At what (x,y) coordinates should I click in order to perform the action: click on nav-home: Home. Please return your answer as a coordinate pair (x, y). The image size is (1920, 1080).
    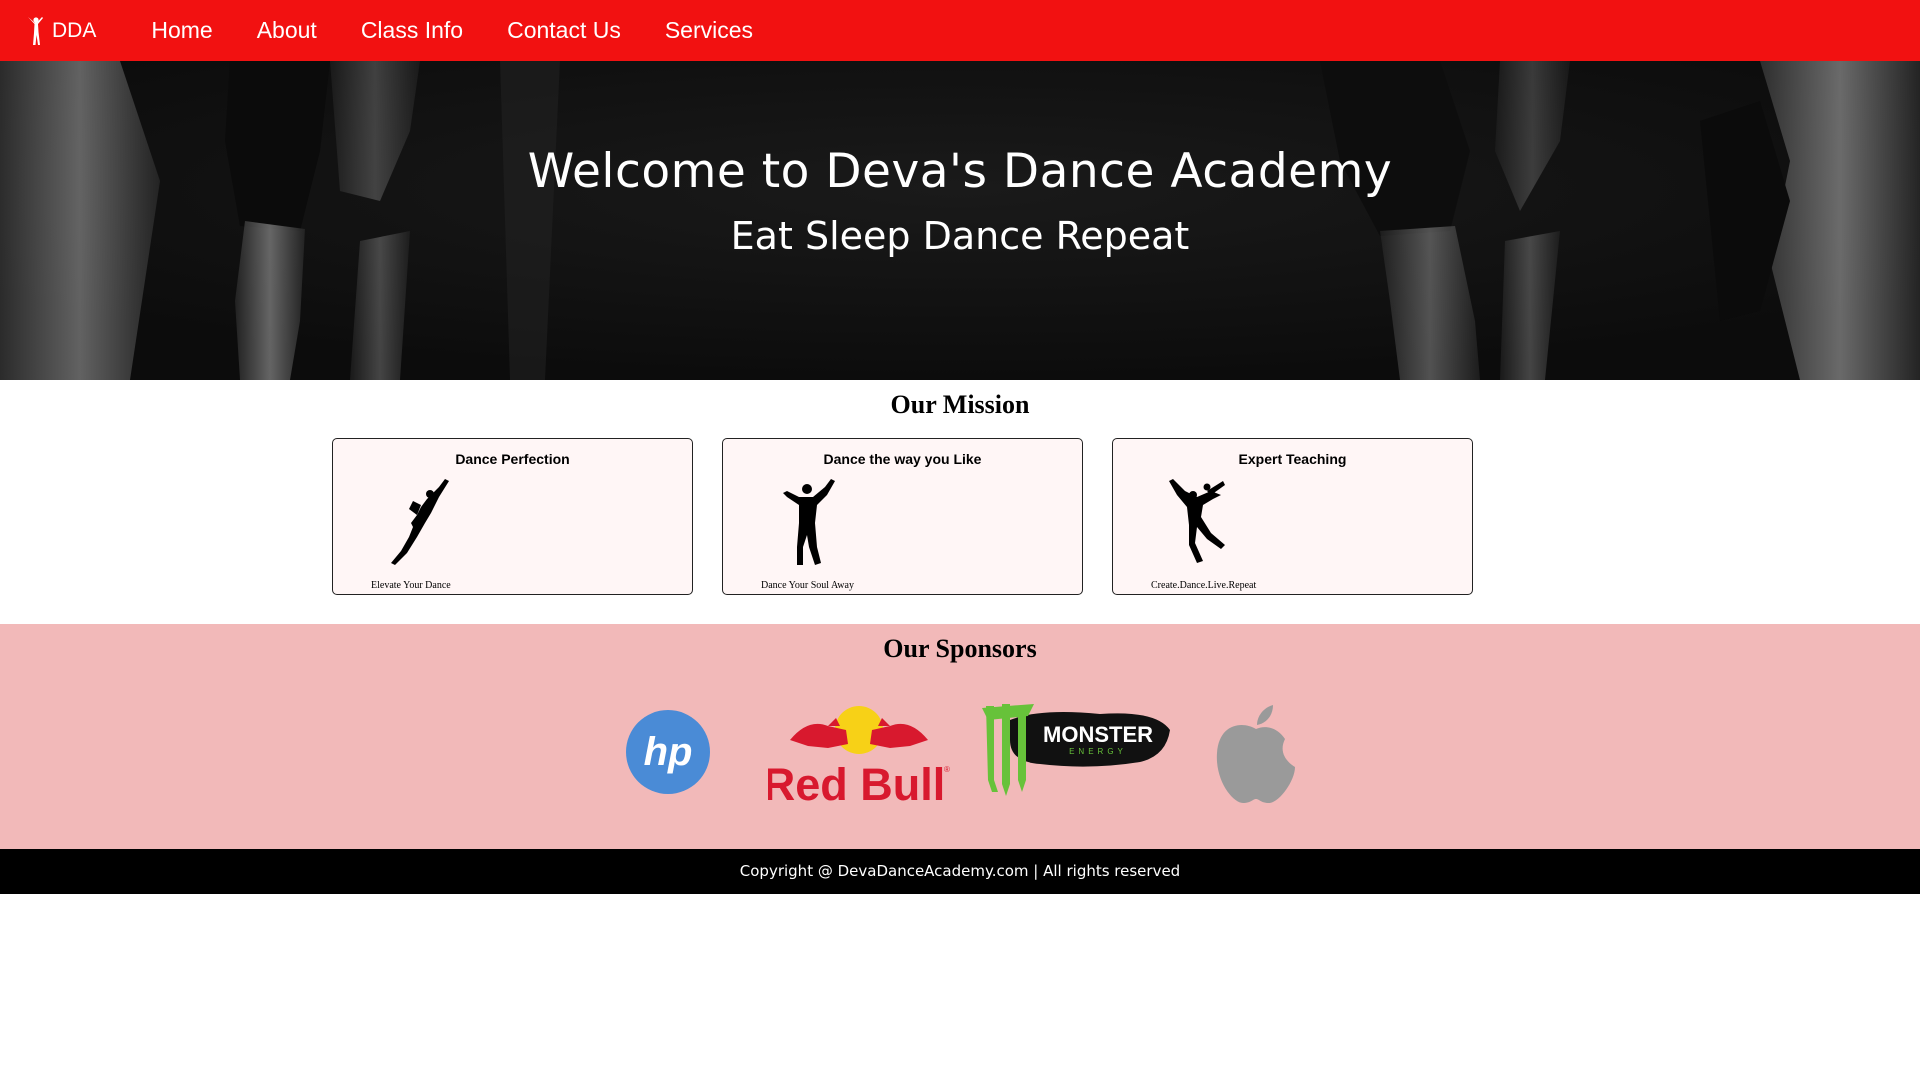
    Looking at the image, I should click on (181, 30).